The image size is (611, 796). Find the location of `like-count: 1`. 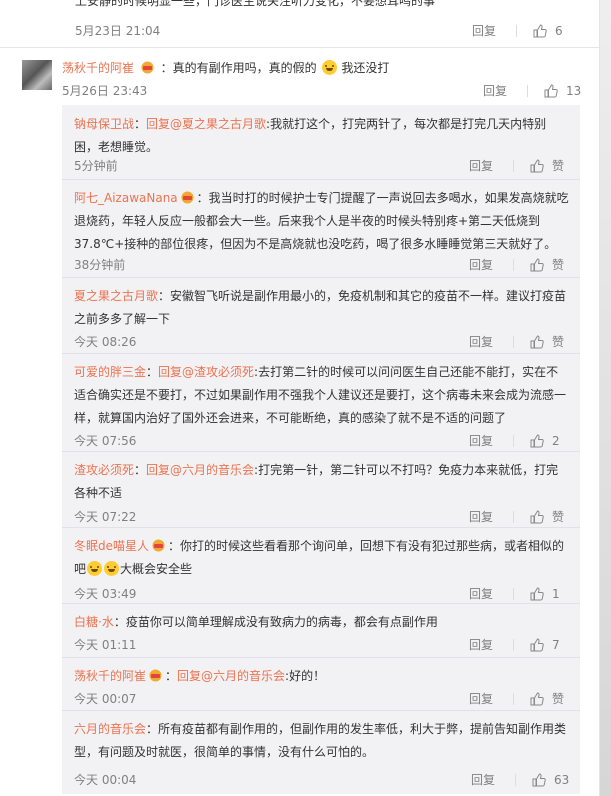

like-count: 1 is located at coordinates (556, 593).